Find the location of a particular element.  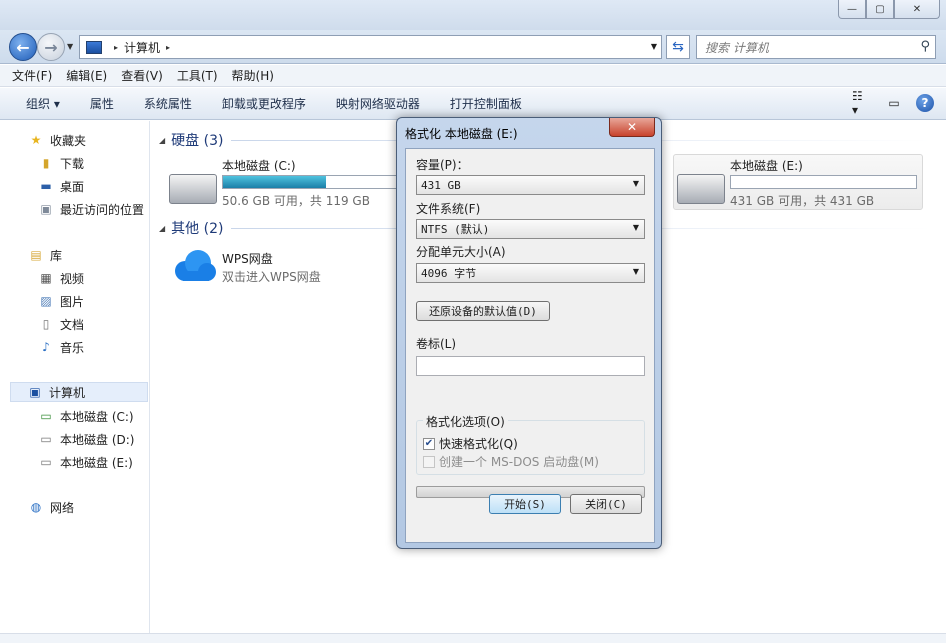

group-title: 其他 (2) is located at coordinates (197, 229).